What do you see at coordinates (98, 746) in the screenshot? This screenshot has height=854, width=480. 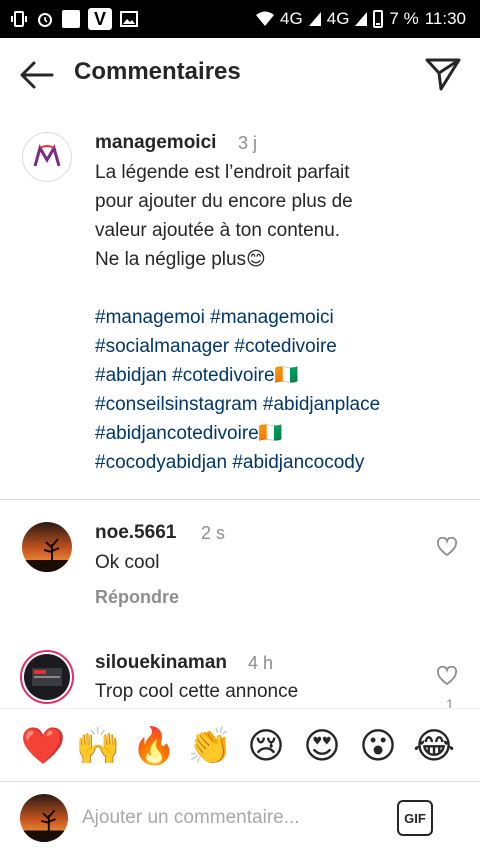 I see `emoji-raised-hands: 🙌` at bounding box center [98, 746].